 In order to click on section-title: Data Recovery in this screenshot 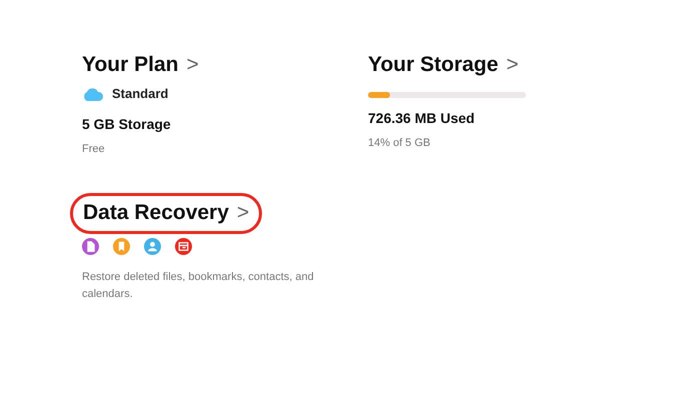, I will do `click(156, 213)`.